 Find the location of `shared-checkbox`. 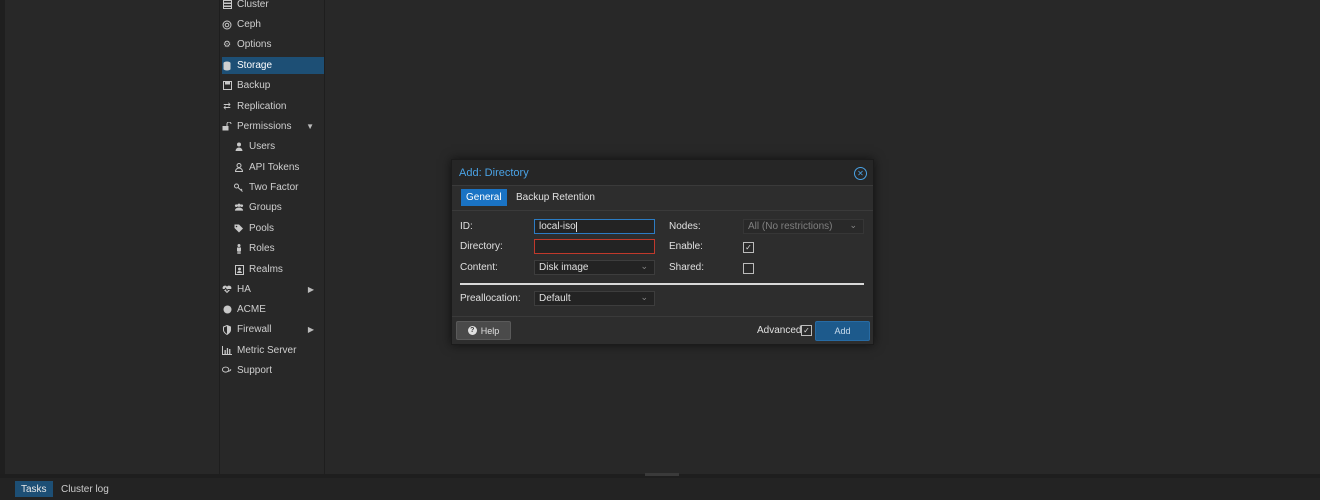

shared-checkbox is located at coordinates (748, 268).